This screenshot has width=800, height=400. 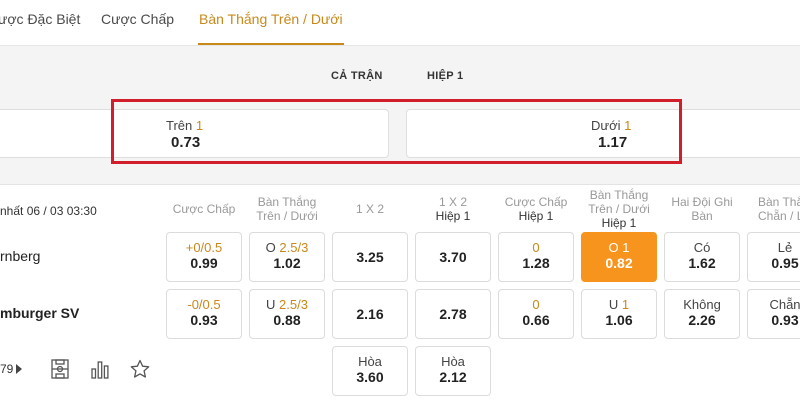 I want to click on match-time: nhất 06 / 03 03:30, so click(x=48, y=211).